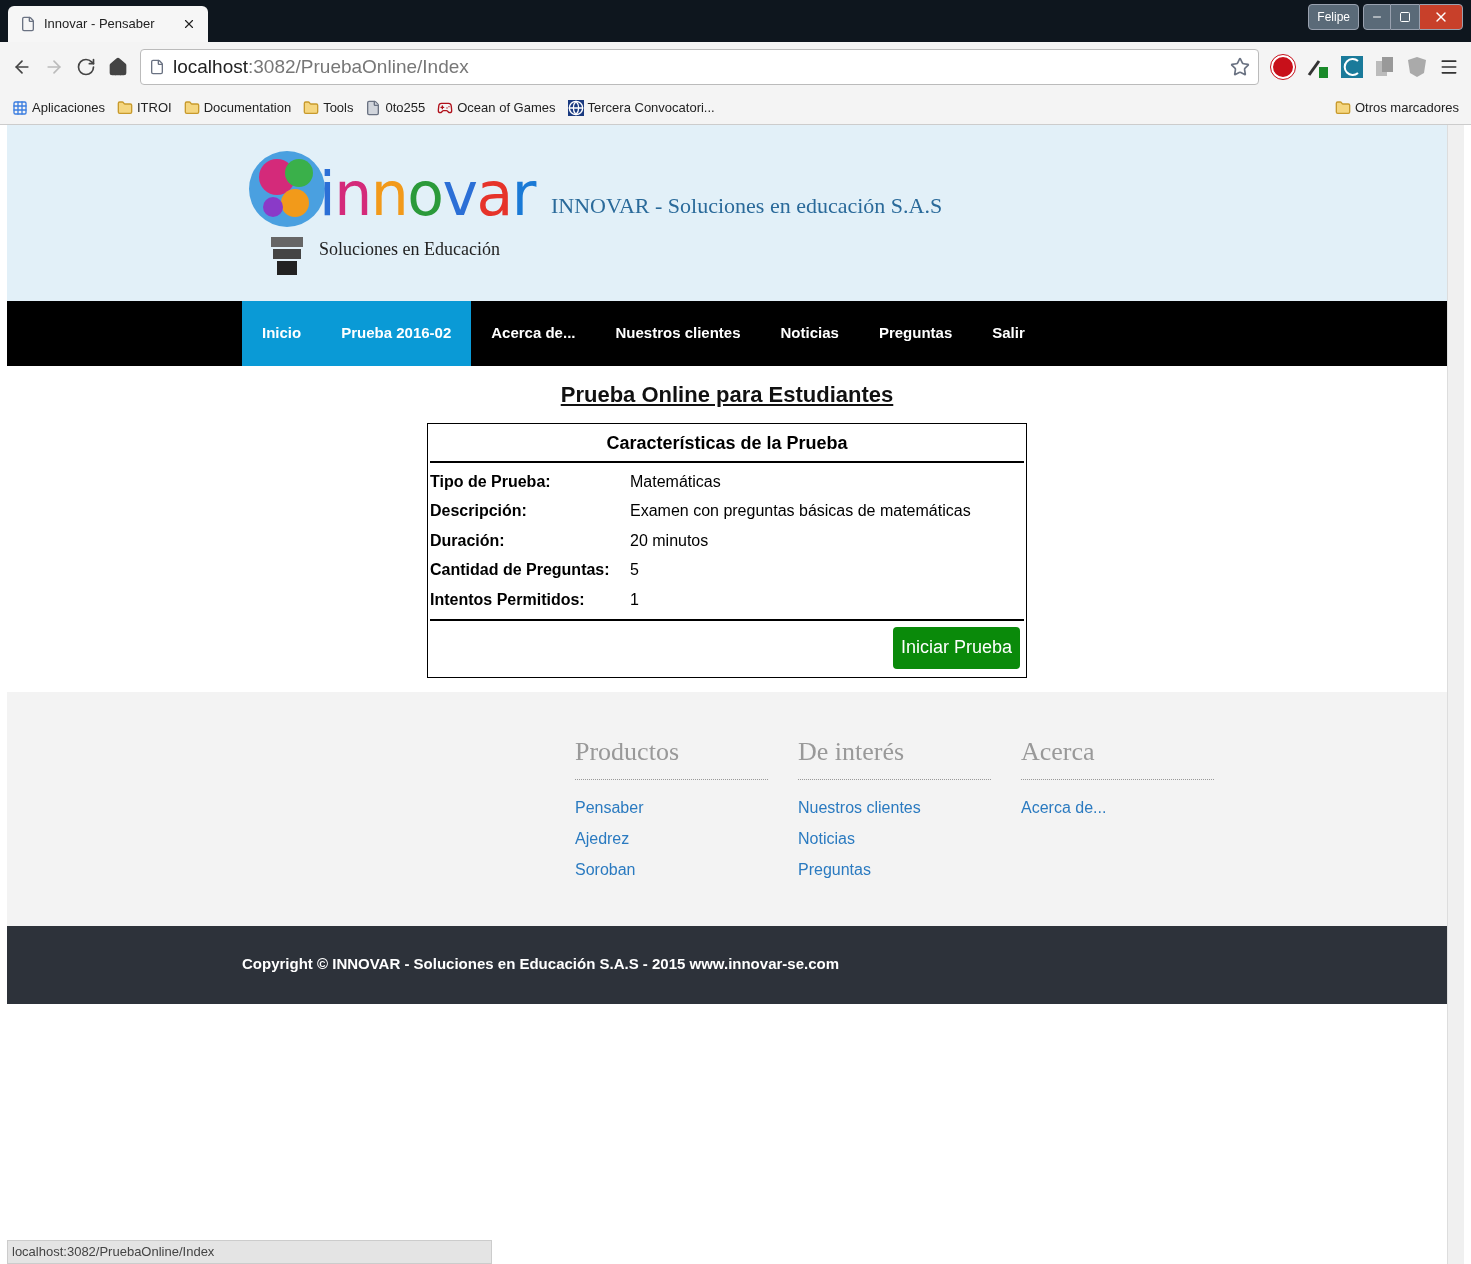  What do you see at coordinates (915, 333) in the screenshot?
I see `nav-link: Preguntas` at bounding box center [915, 333].